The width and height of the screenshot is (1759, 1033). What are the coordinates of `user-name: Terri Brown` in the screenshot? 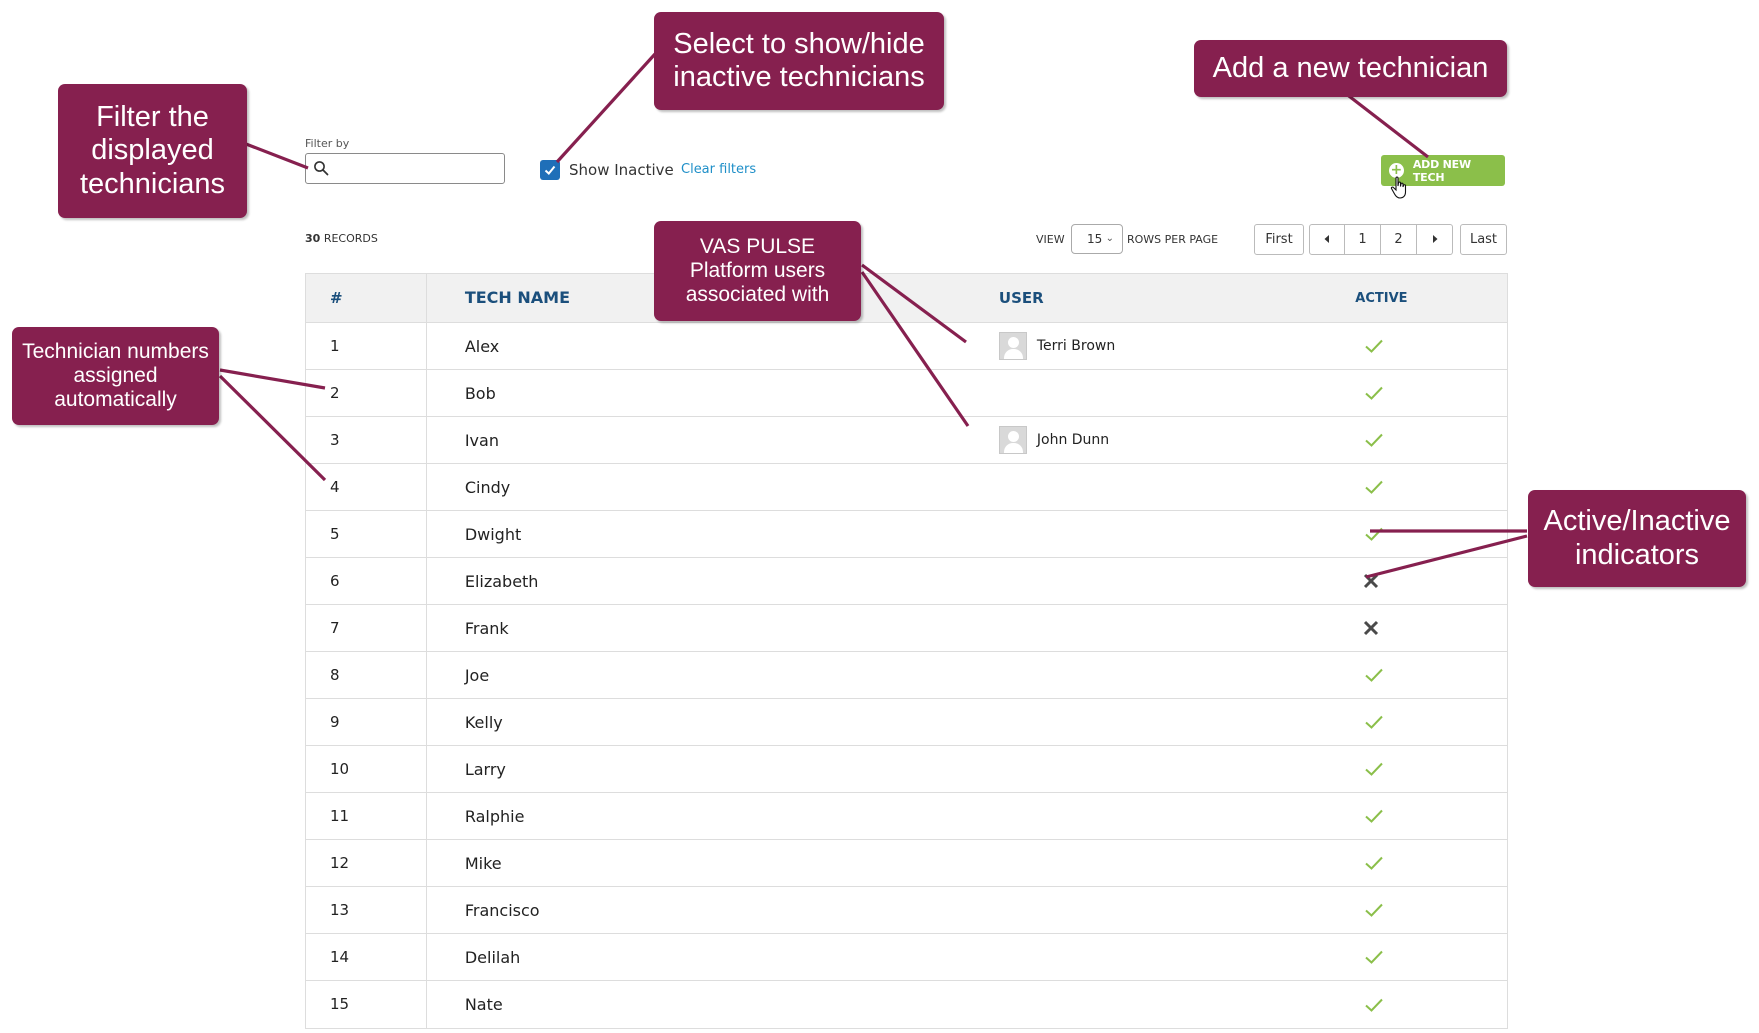 It's located at (1076, 346).